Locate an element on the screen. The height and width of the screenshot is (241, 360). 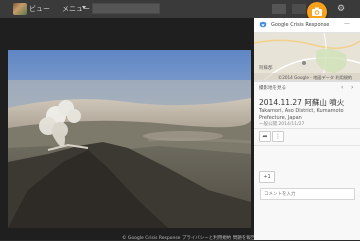
panel-header-title: Google Crisis Response is located at coordinates (300, 25).